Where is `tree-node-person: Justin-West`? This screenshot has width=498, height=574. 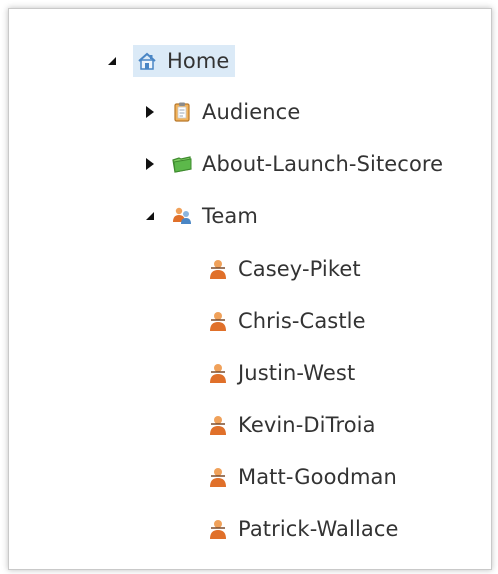
tree-node-person: Justin-West is located at coordinates (281, 373).